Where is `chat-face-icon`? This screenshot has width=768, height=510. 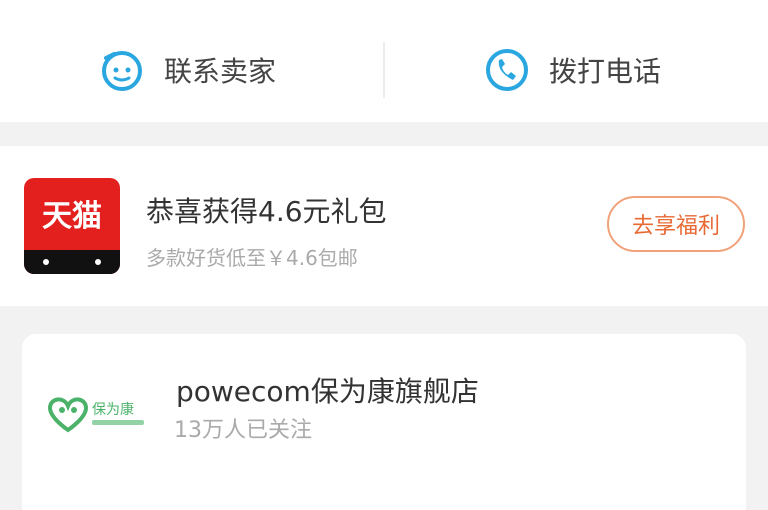
chat-face-icon is located at coordinates (122, 71).